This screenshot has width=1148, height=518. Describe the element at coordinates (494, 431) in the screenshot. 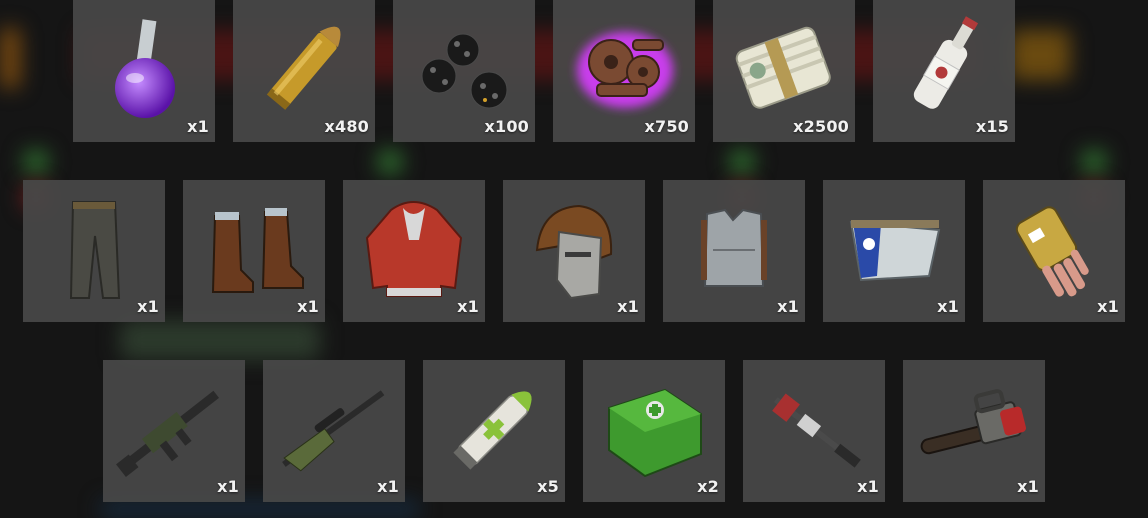

I see `item-slot-syringe: x5` at that location.